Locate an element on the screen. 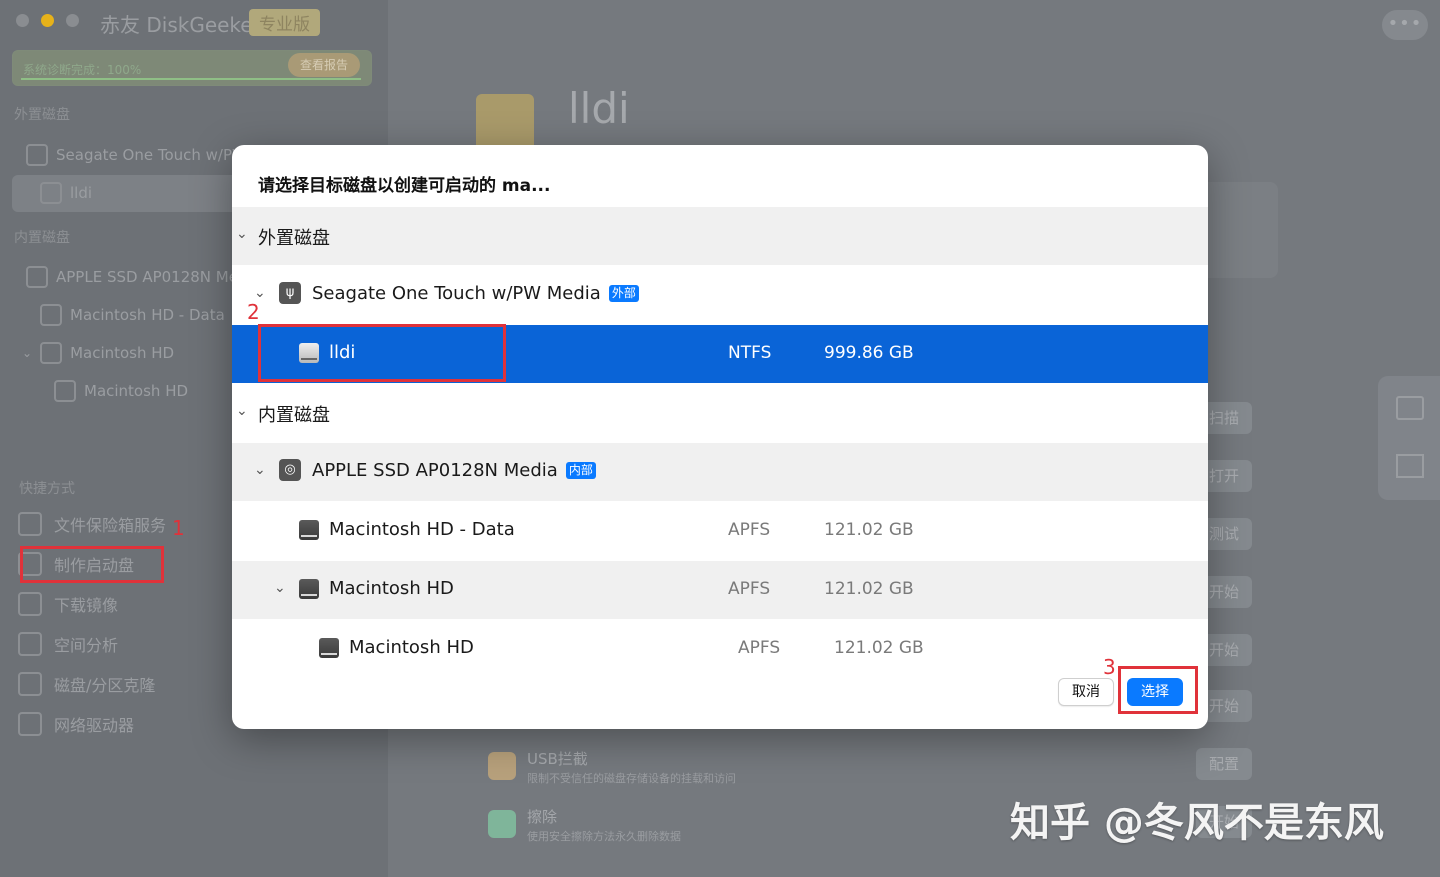 The height and width of the screenshot is (877, 1440). volume-row-macintosh-hd: ⌄ Macintosh HD APFS 121.02 GB is located at coordinates (720, 590).